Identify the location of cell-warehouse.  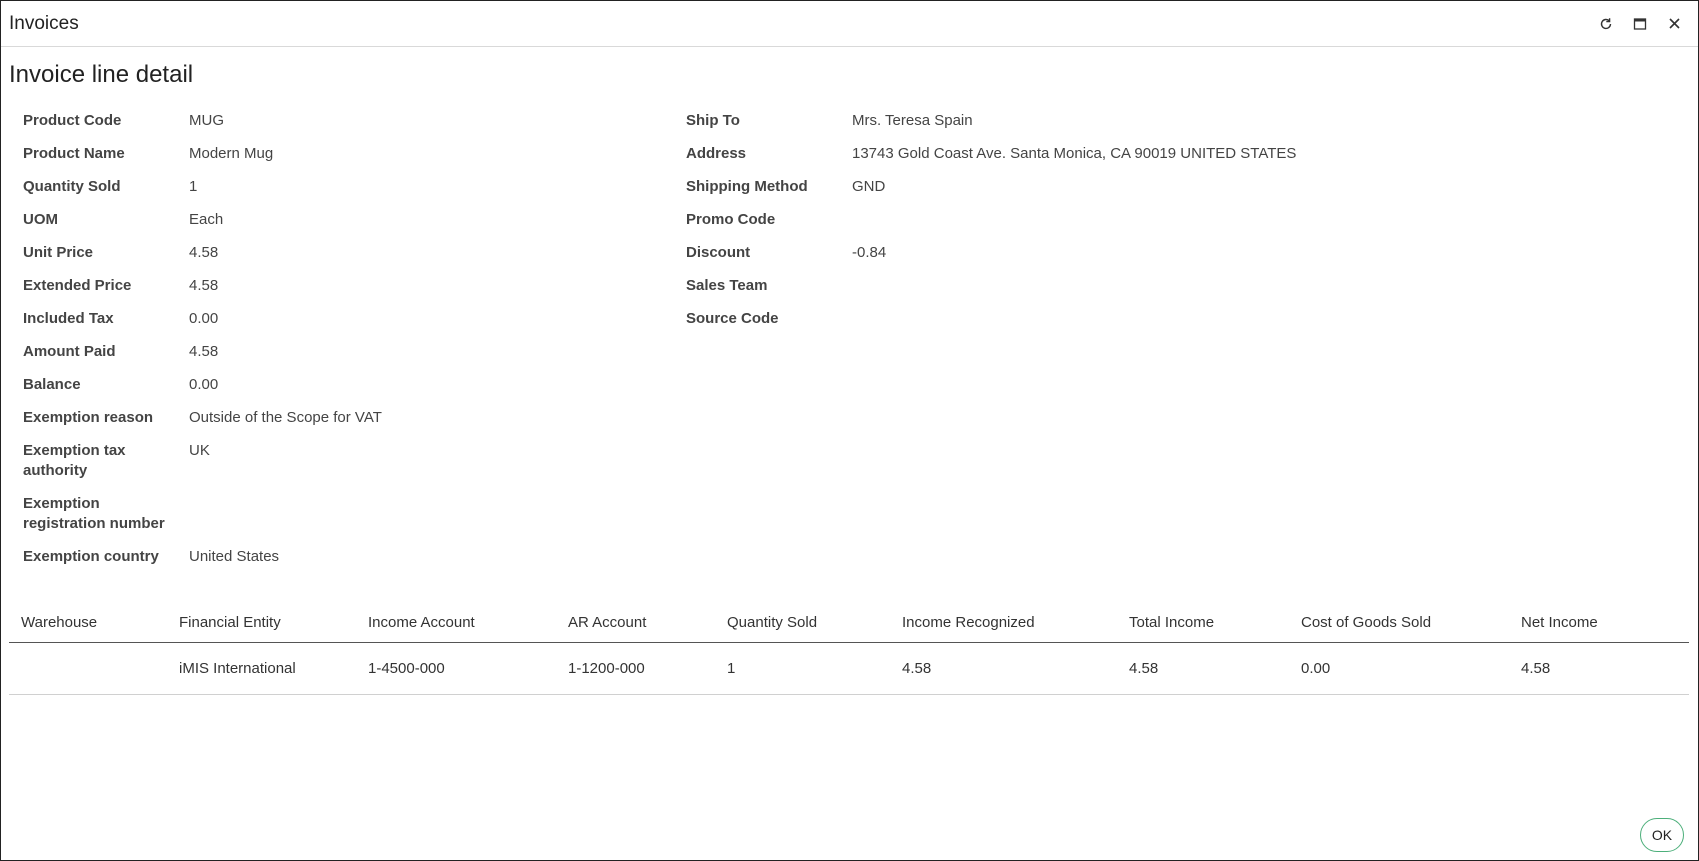
(88, 668).